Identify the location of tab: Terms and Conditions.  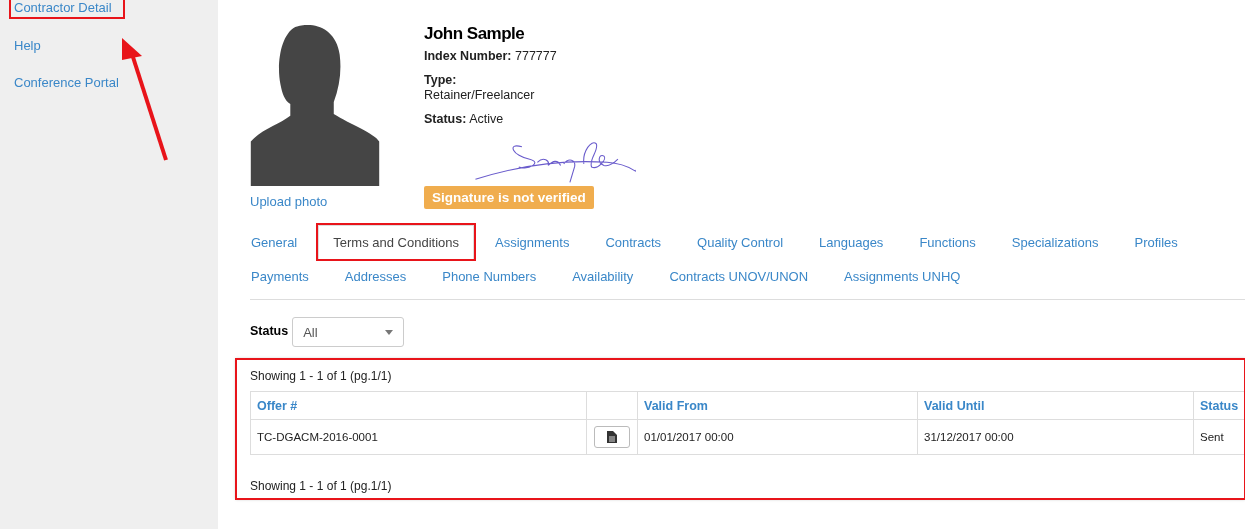
(396, 242).